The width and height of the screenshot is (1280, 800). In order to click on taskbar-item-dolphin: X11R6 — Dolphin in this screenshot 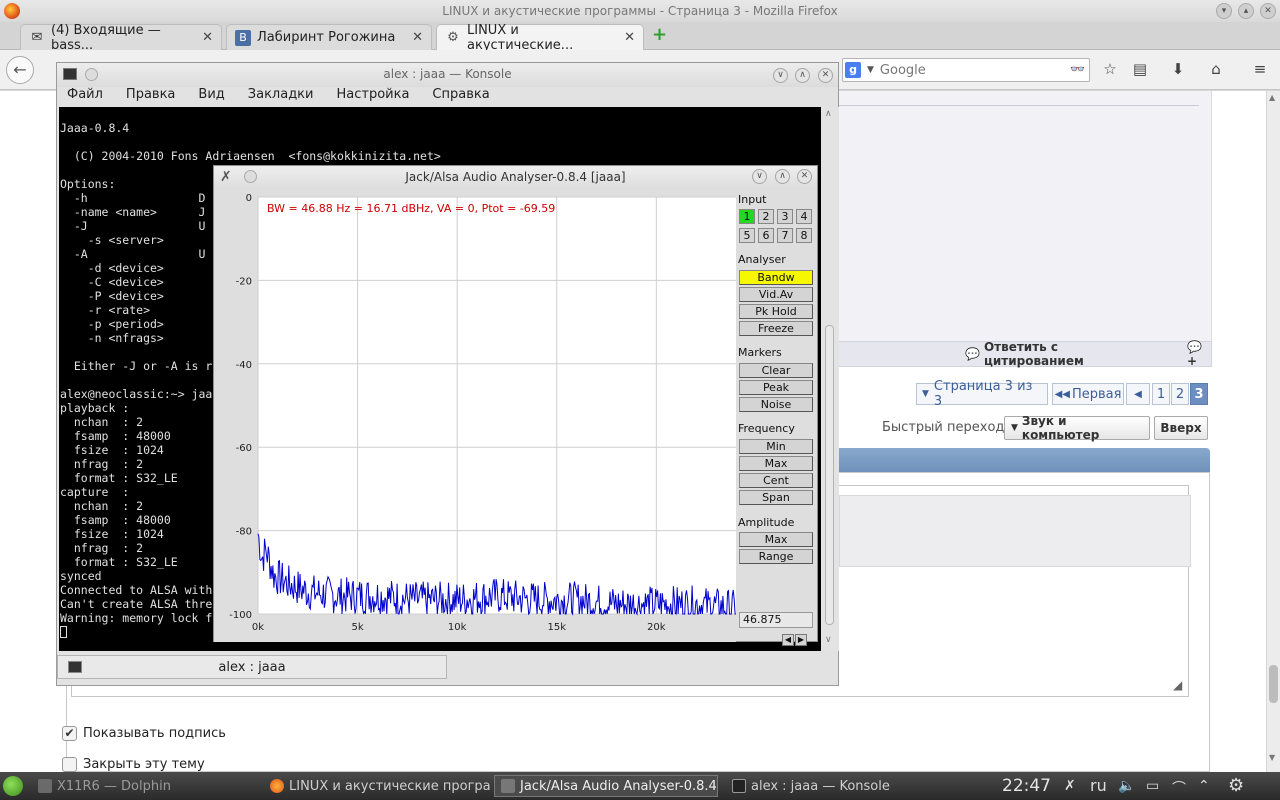, I will do `click(147, 786)`.